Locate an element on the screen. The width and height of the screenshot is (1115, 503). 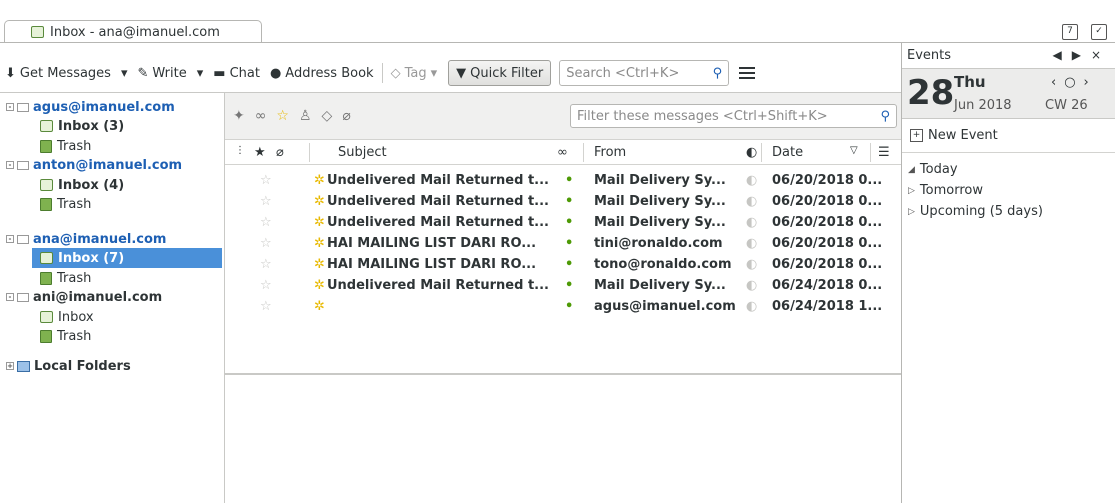
from-column-header: From is located at coordinates (610, 152).